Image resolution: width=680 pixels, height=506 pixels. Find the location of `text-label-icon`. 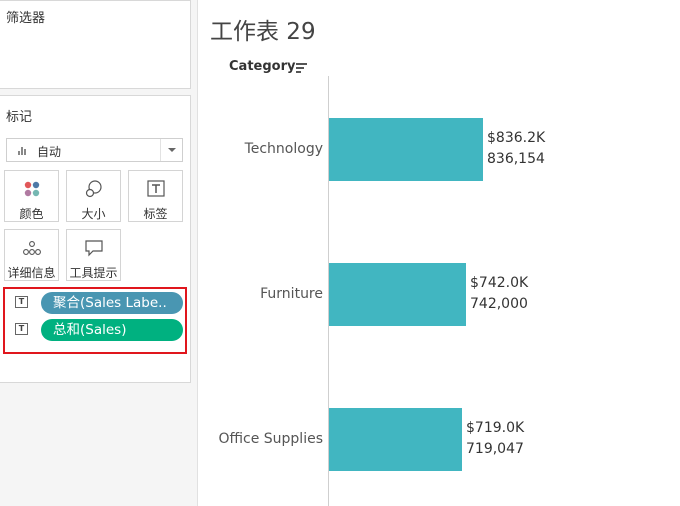

text-label-icon is located at coordinates (155, 188).